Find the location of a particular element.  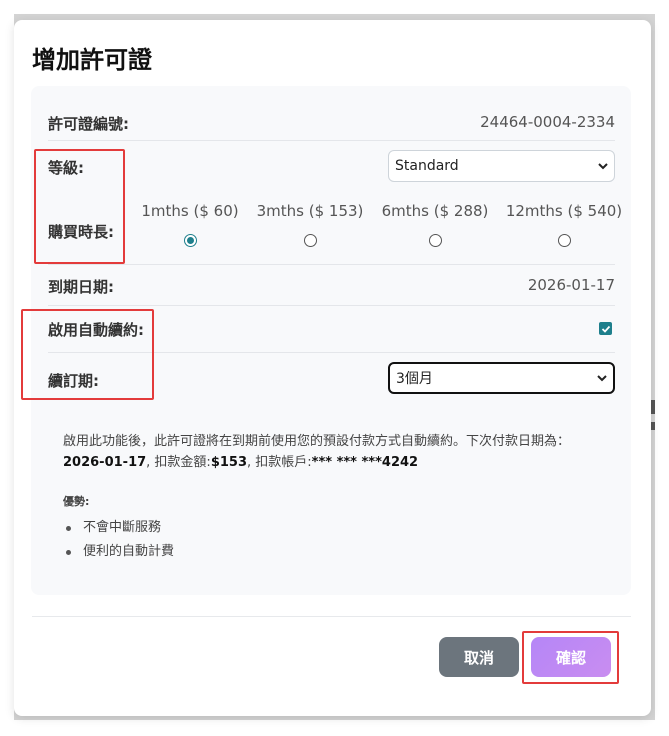

advantages-title: 優勢: is located at coordinates (76, 501).